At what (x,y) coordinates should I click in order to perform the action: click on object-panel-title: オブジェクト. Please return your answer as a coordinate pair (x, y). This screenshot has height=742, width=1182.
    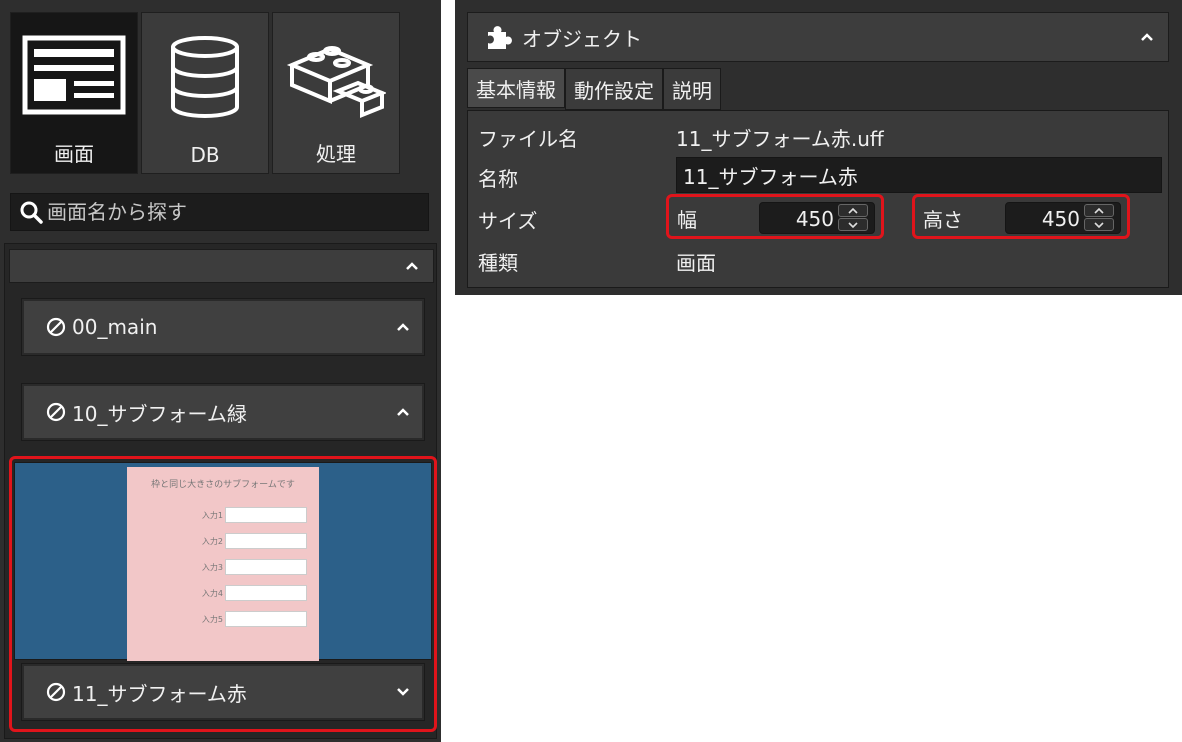
    Looking at the image, I should click on (582, 38).